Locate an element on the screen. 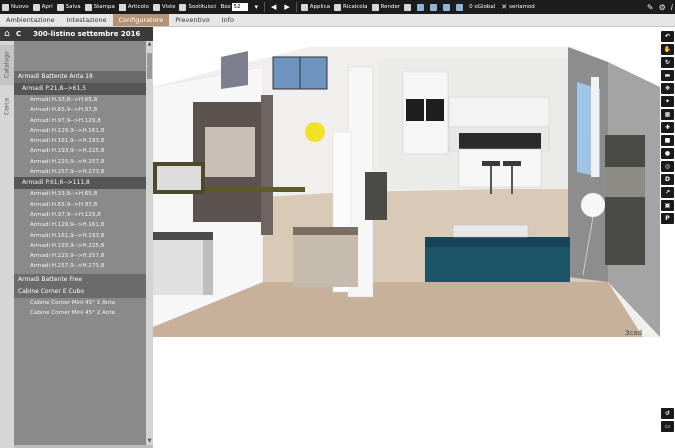  apply-button: Applica is located at coordinates (315, 7).